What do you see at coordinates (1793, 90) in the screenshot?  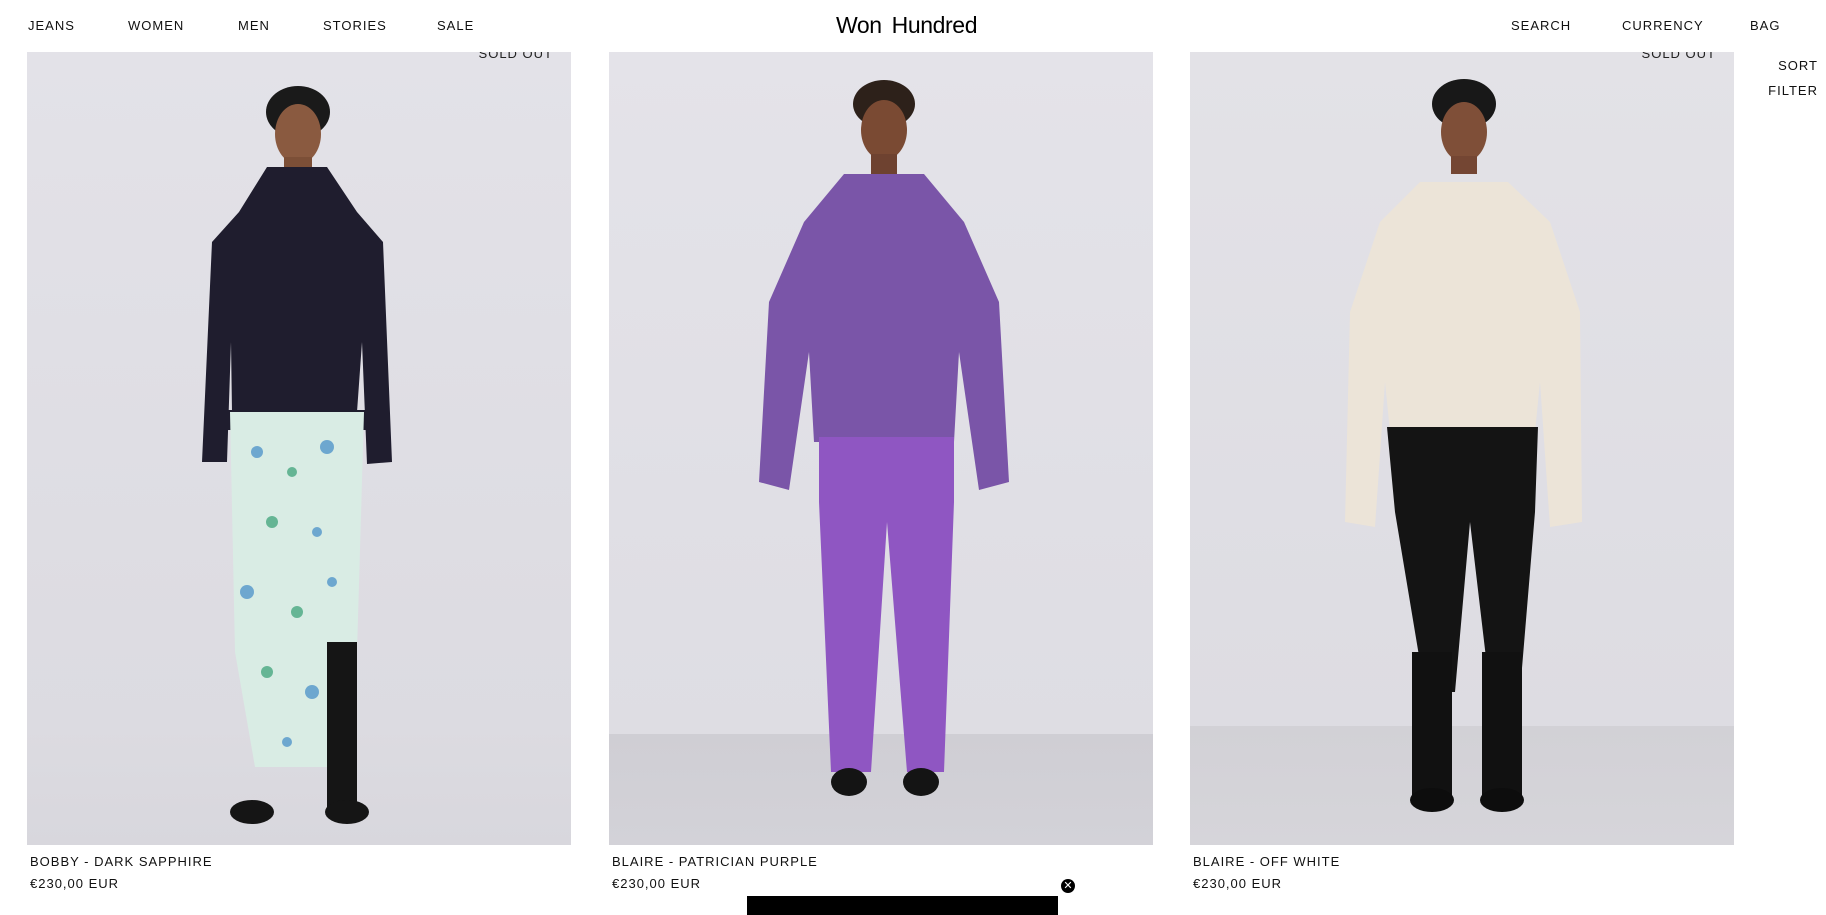 I see `filter-button: FILTER` at bounding box center [1793, 90].